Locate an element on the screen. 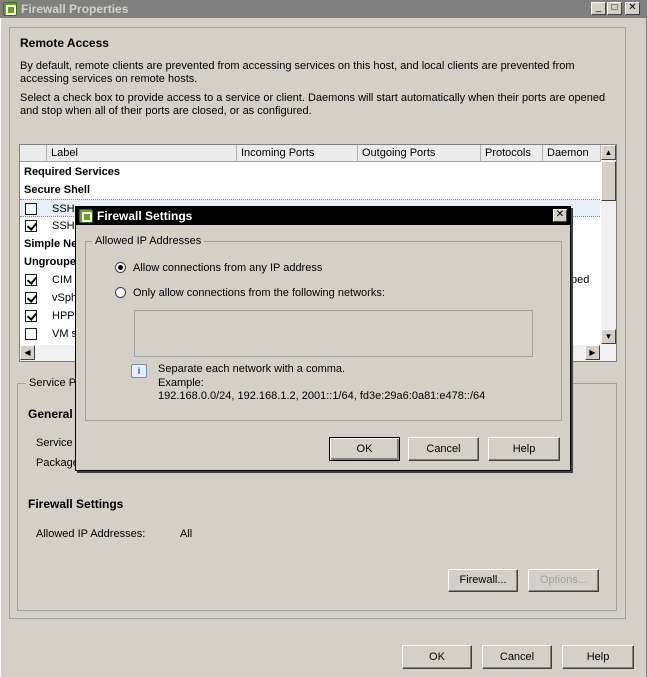 The width and height of the screenshot is (647, 677). list-vertical-scrollbar: ▲ ▼ is located at coordinates (608, 245).